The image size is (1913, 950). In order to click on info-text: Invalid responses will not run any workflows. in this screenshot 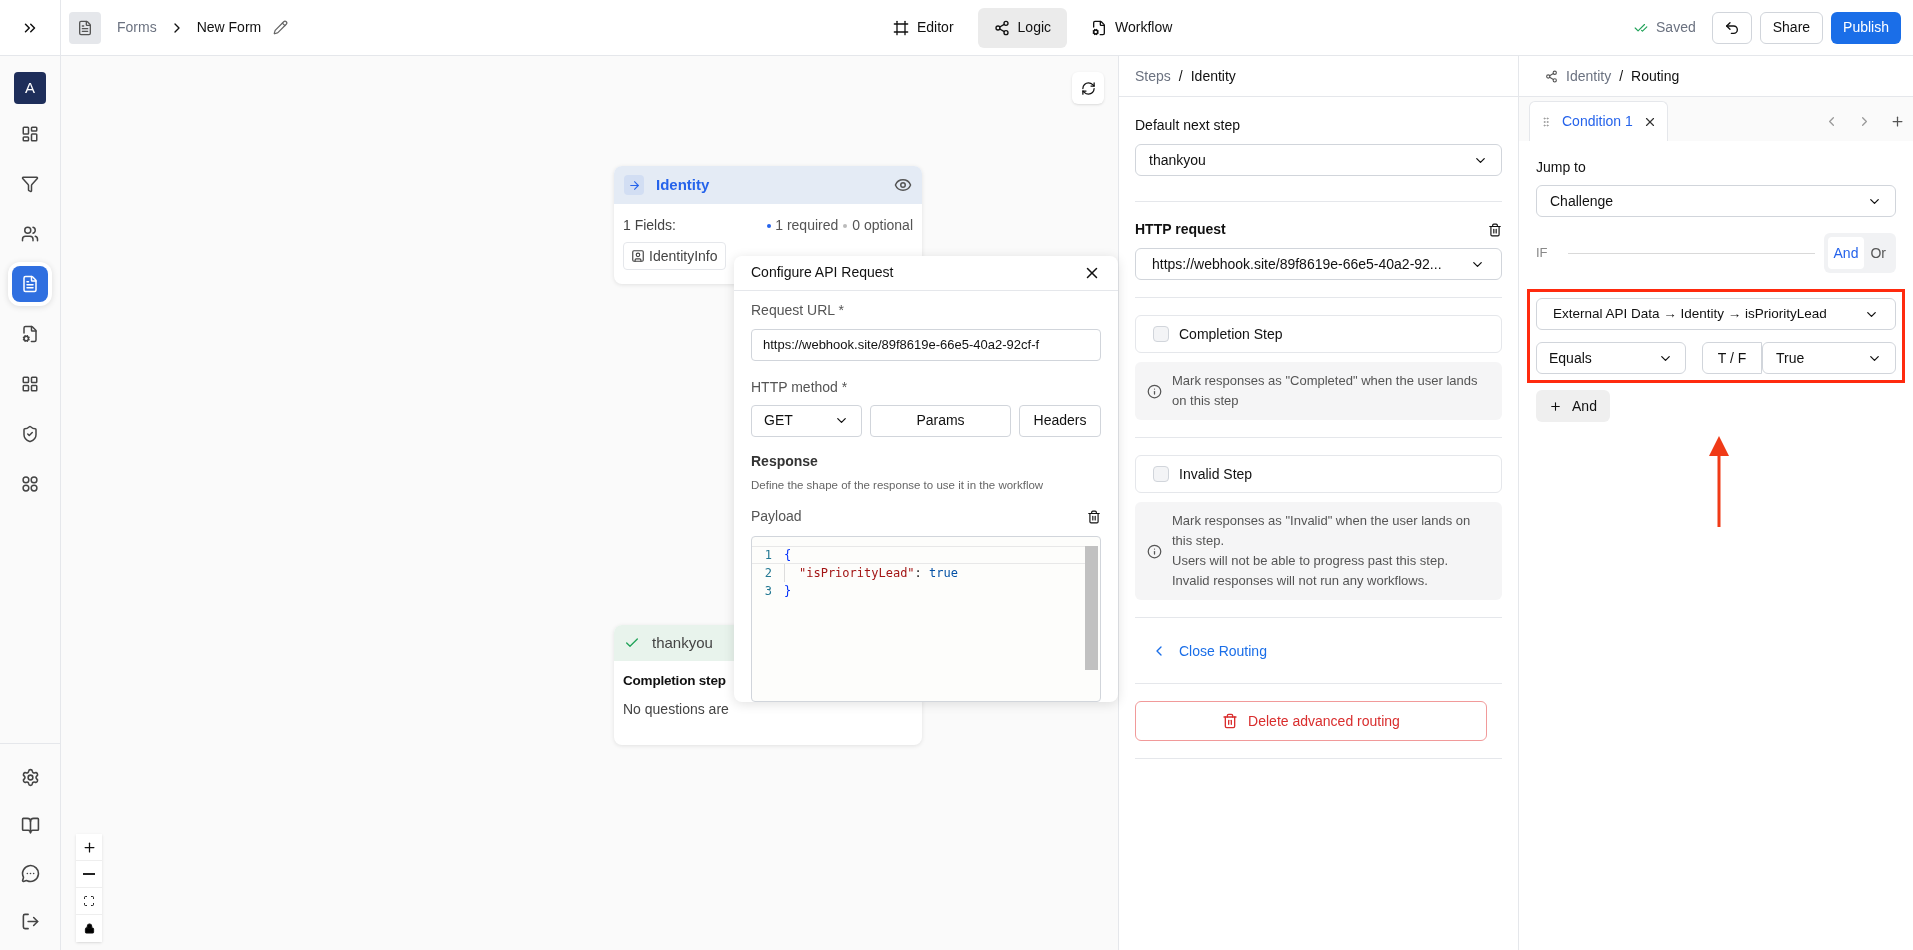, I will do `click(1300, 581)`.